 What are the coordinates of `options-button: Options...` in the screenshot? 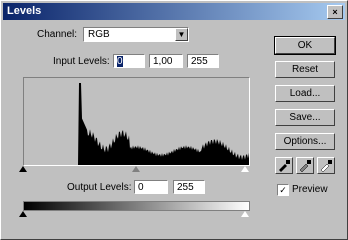 It's located at (305, 141).